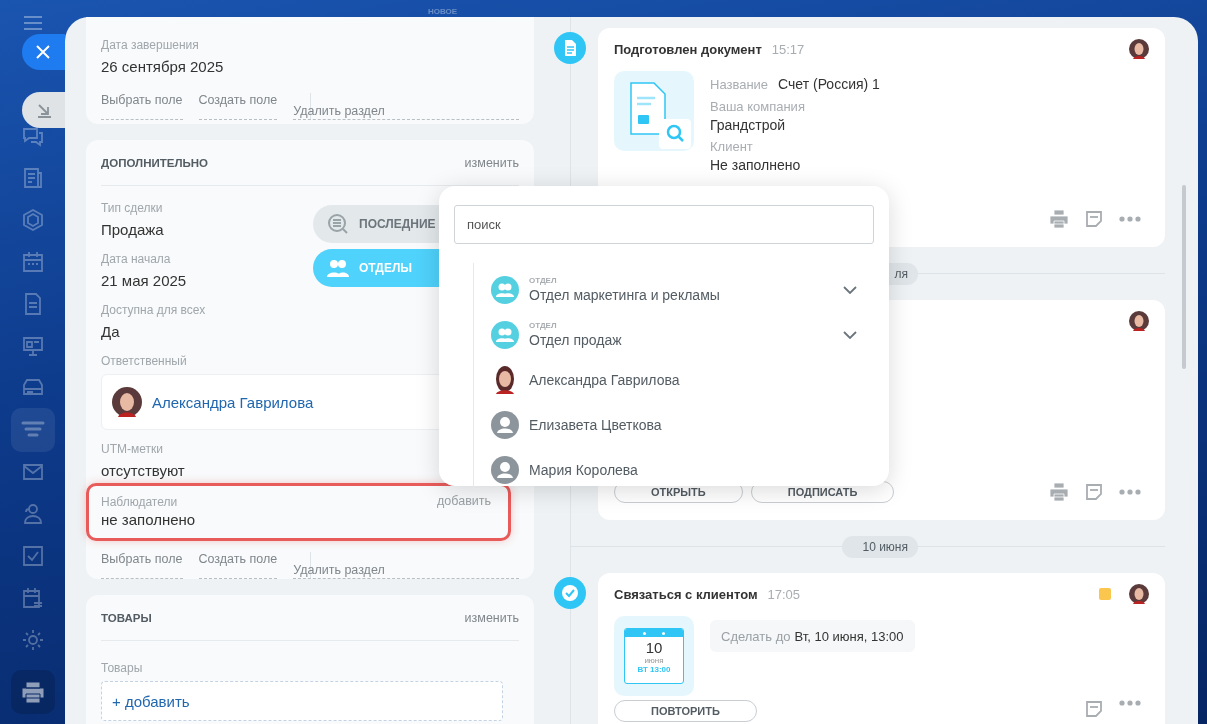 The image size is (1207, 724). Describe the element at coordinates (32, 430) in the screenshot. I see `funnel-icon` at that location.